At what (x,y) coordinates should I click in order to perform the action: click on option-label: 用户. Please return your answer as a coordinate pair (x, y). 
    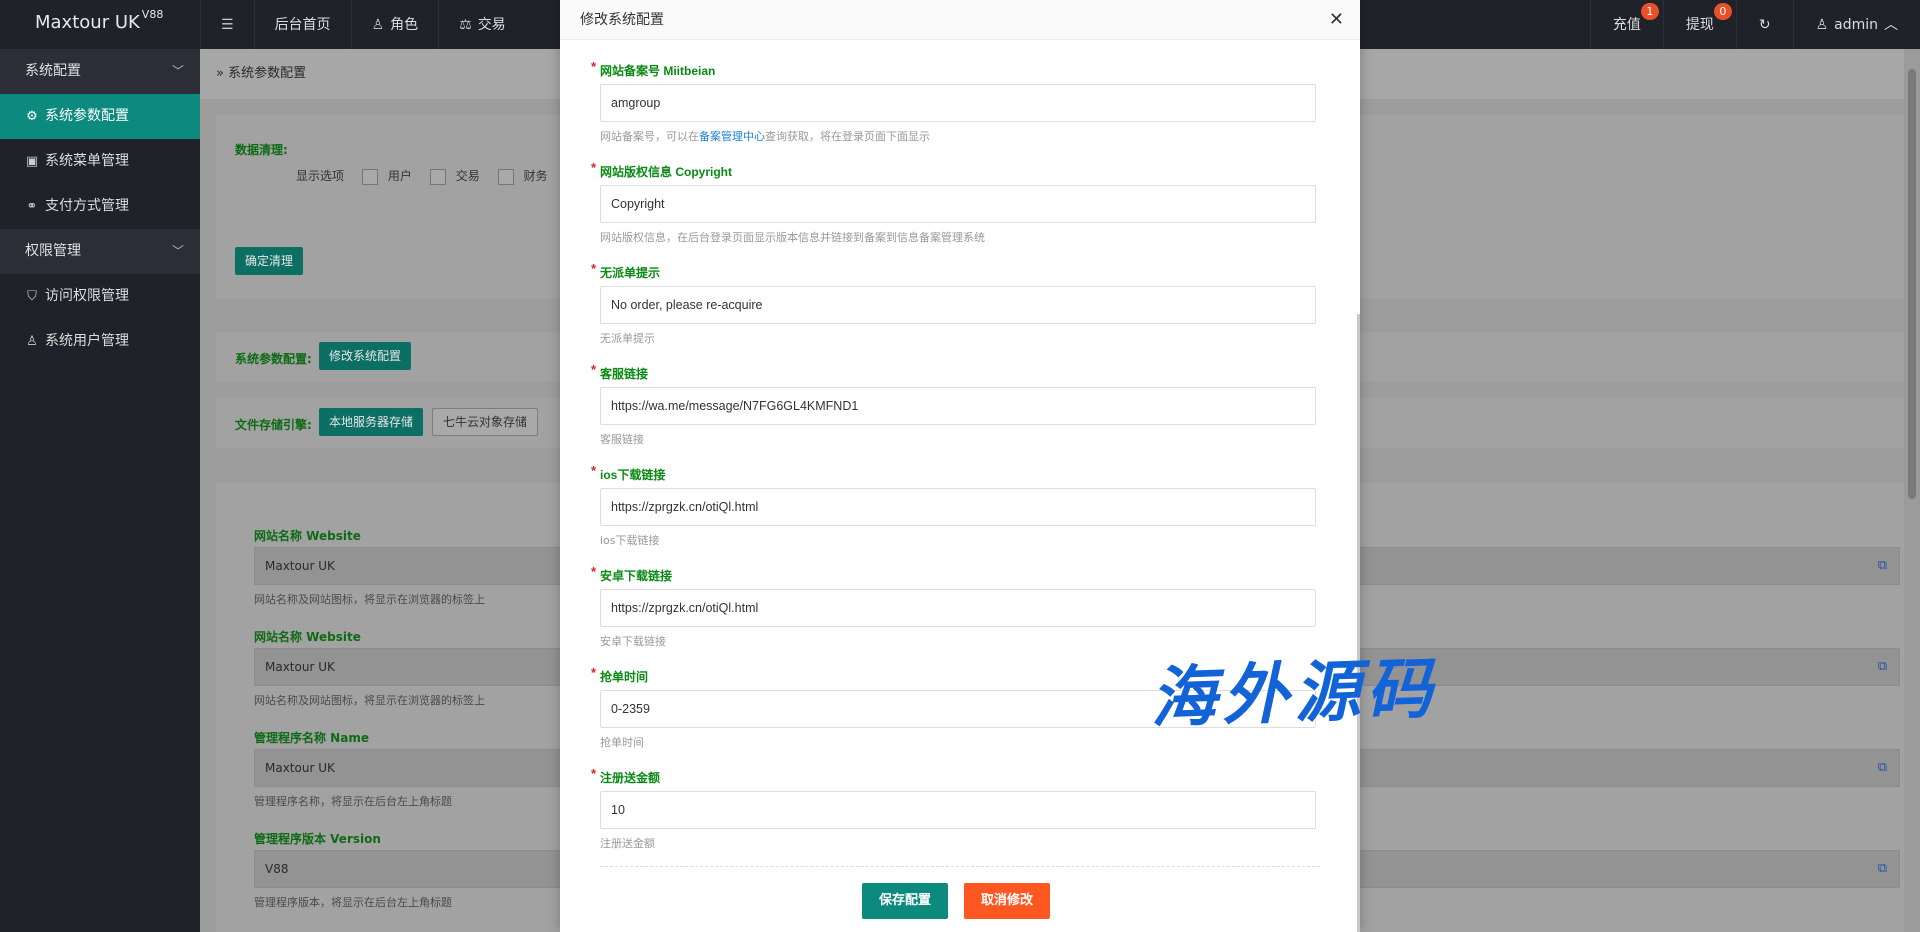
    Looking at the image, I should click on (399, 176).